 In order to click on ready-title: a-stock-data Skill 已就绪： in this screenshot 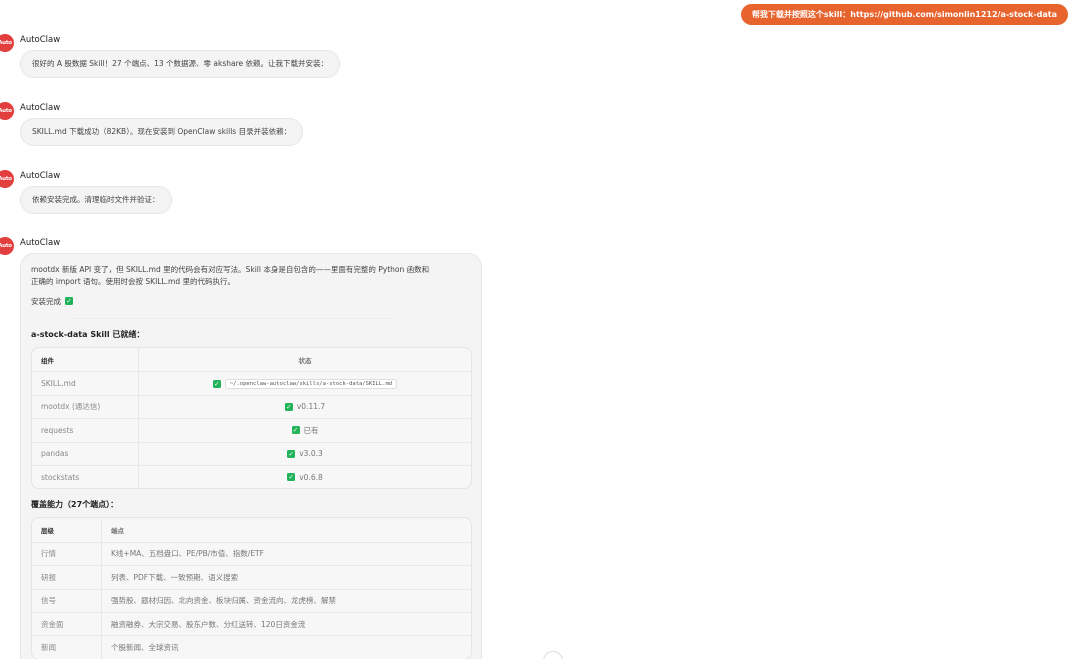, I will do `click(88, 334)`.